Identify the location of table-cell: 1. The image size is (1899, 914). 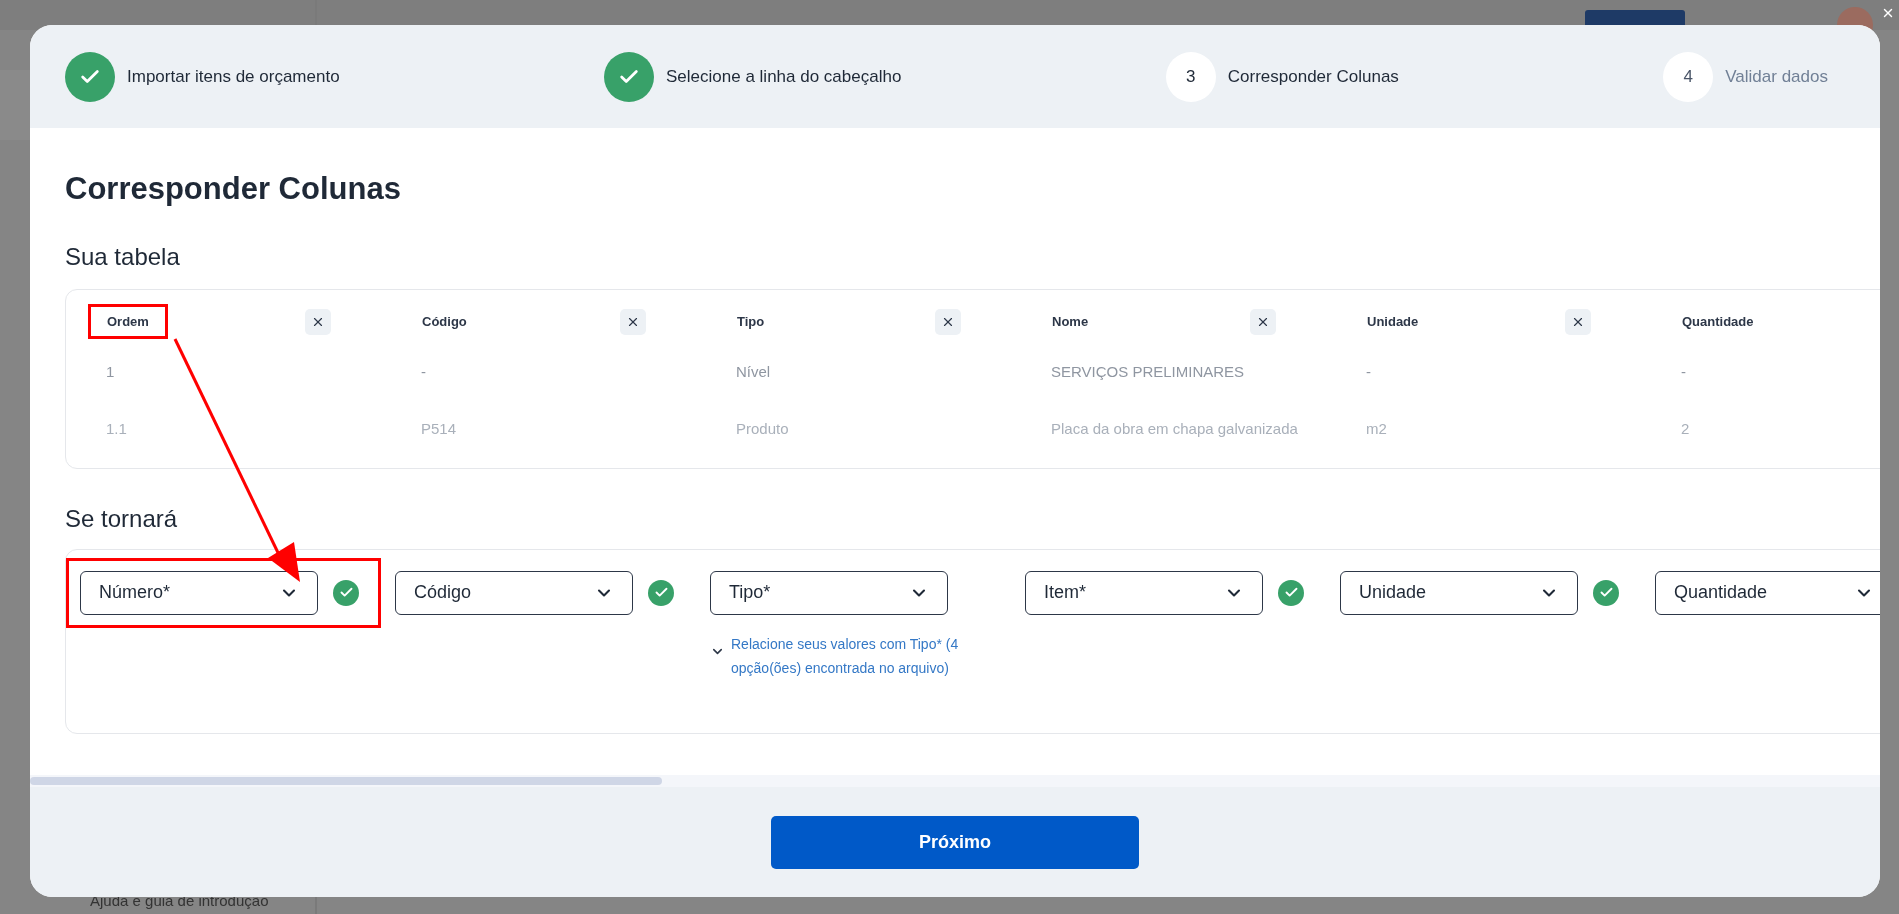
(110, 371).